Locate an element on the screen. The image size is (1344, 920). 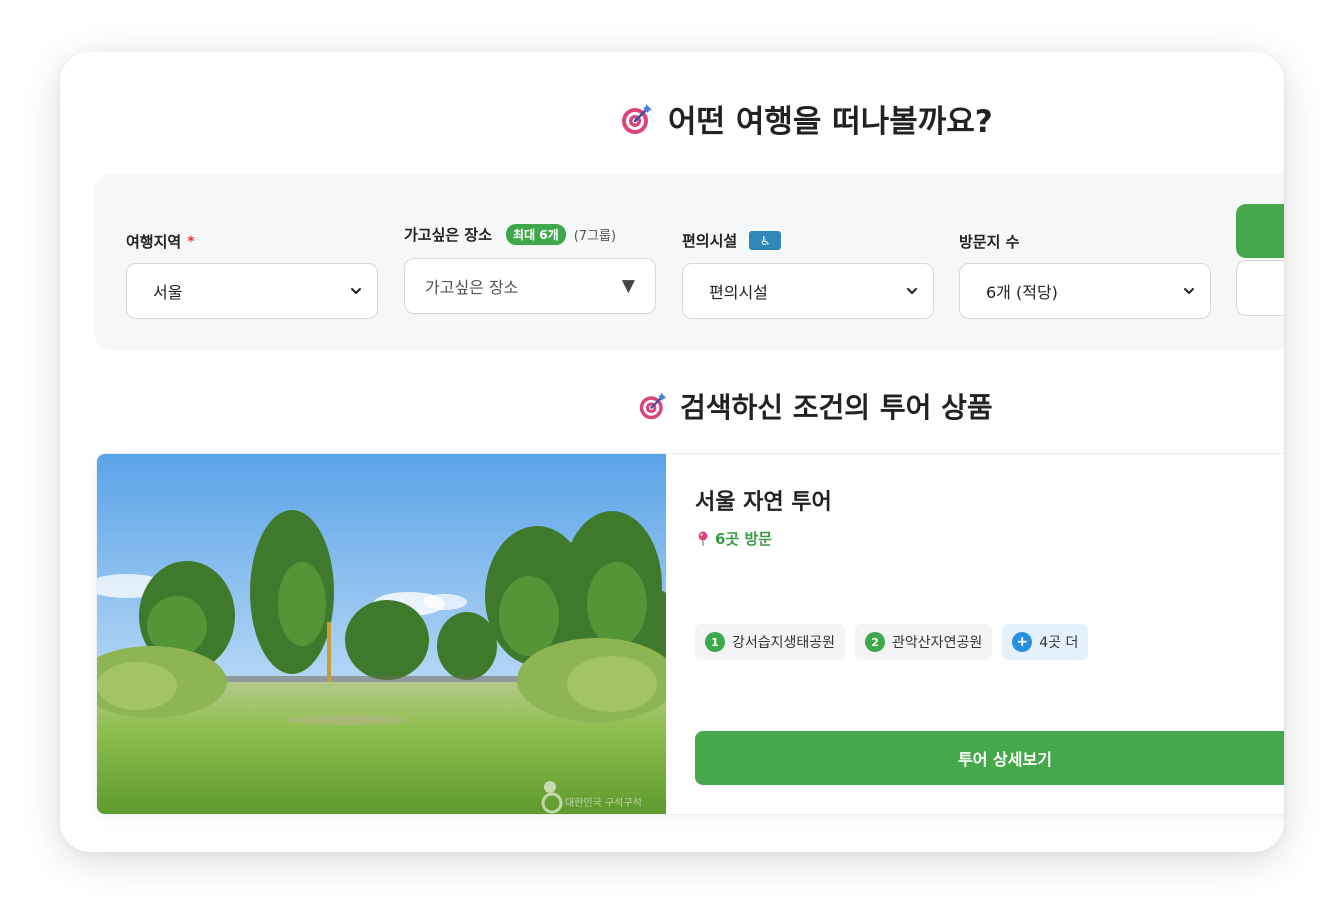
place-chip: 2 관악산자연공원 is located at coordinates (924, 642).